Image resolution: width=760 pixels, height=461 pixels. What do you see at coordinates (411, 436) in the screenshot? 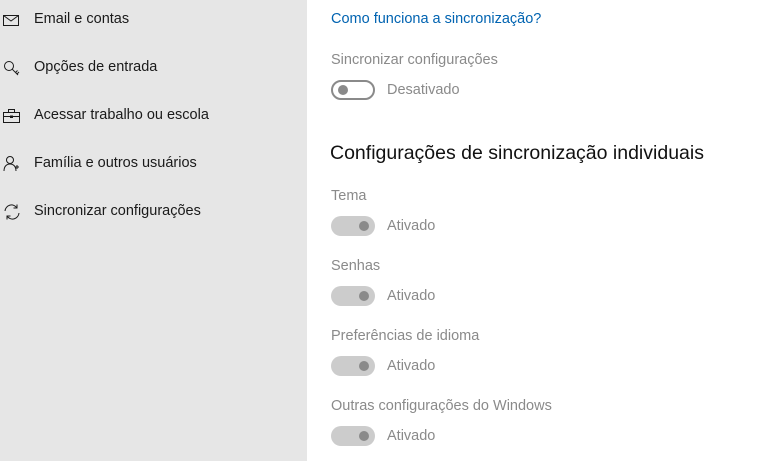
I see `other-windows-settings-state: Ativado` at bounding box center [411, 436].